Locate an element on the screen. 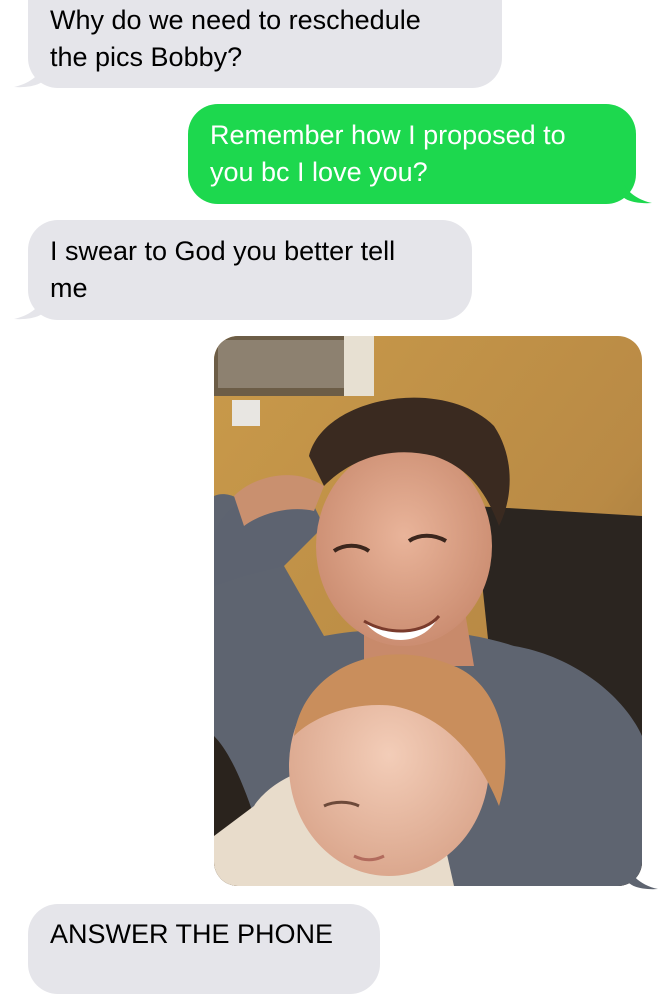 This screenshot has height=994, width=665. message-text: ANSWER THE PHONE is located at coordinates (192, 934).